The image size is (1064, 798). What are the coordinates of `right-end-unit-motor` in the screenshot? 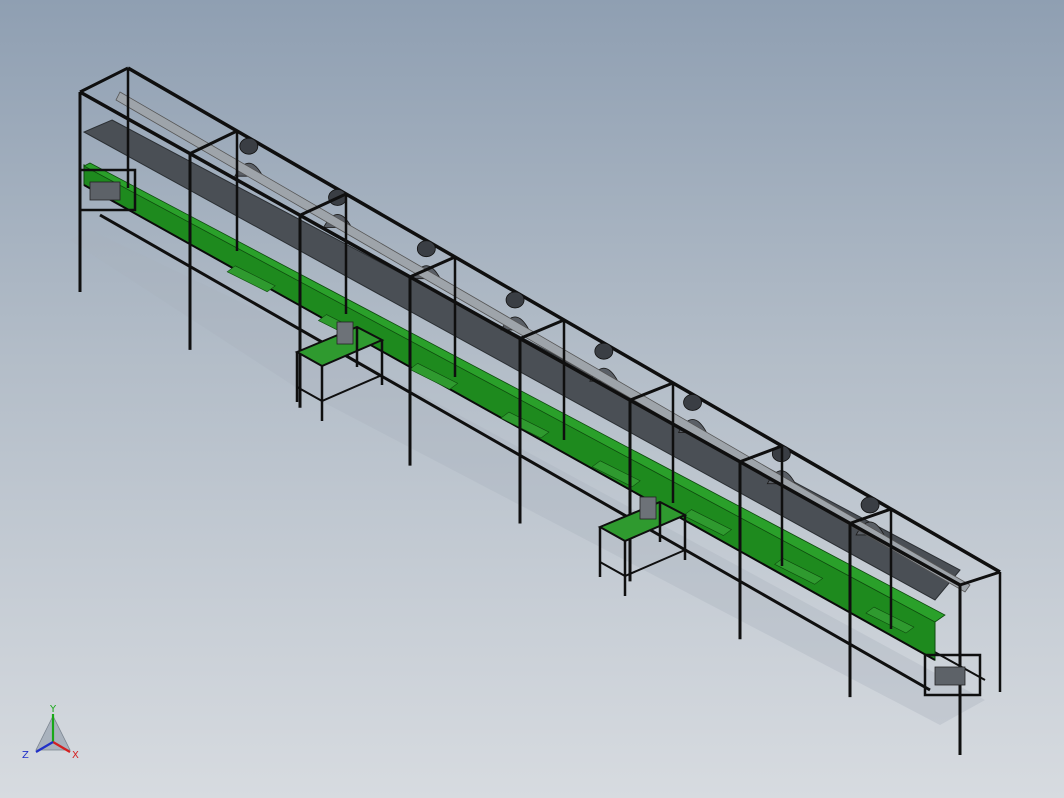 It's located at (950, 676).